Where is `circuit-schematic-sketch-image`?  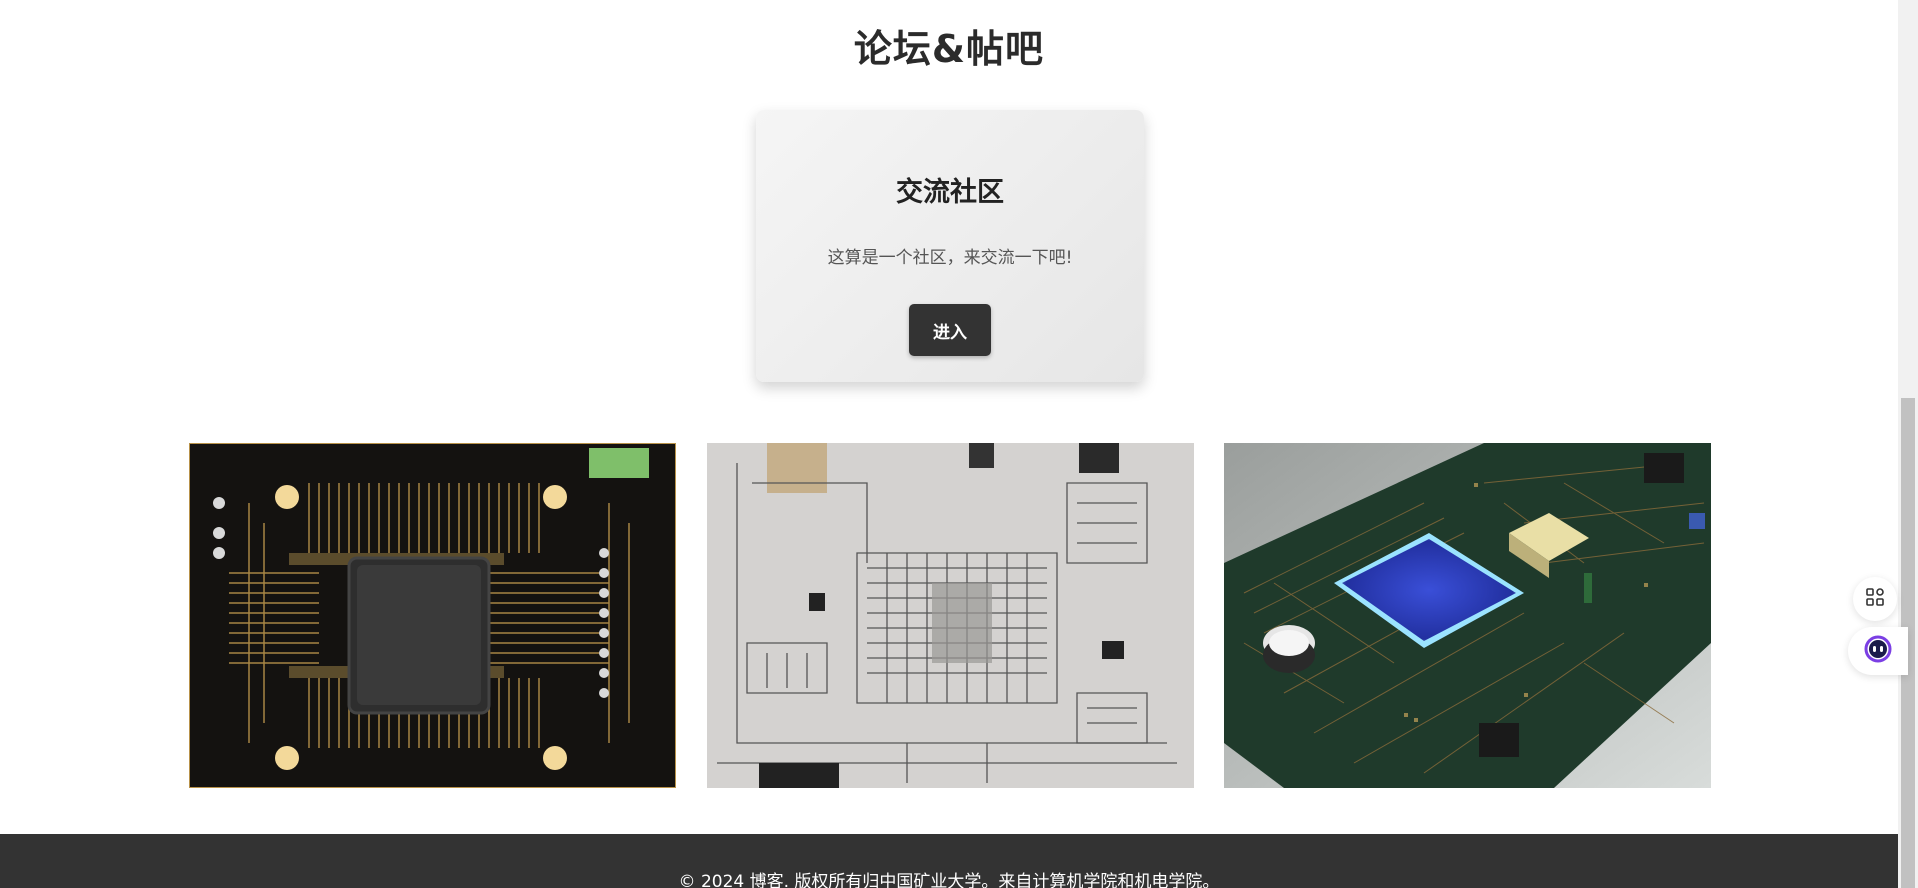
circuit-schematic-sketch-image is located at coordinates (950, 615).